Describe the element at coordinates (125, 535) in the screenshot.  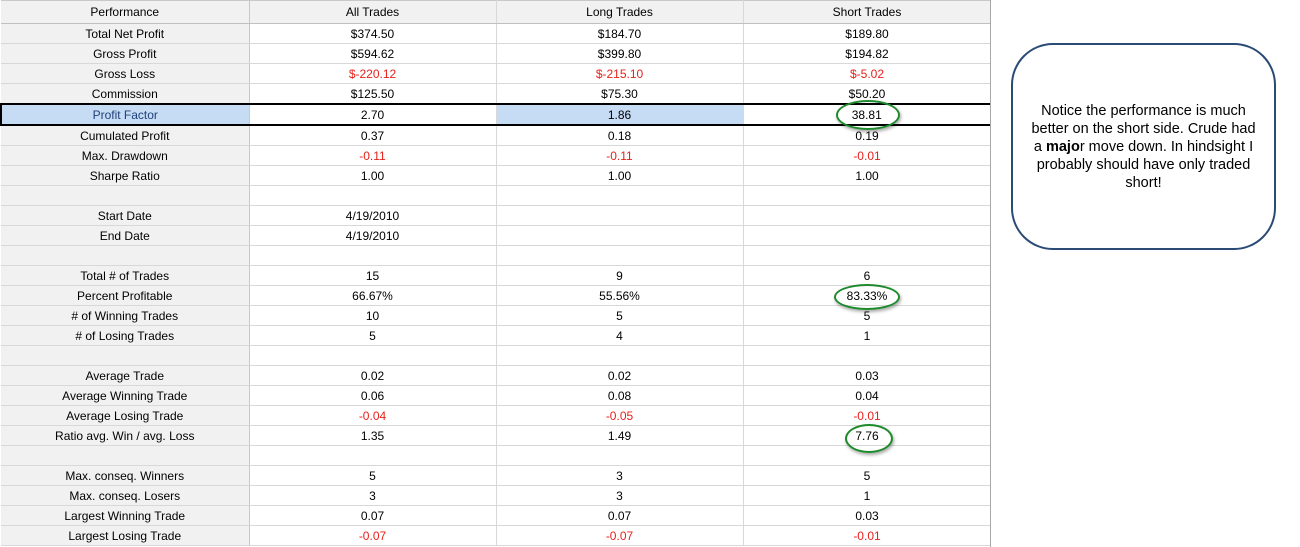
I see `row-label: Largest Losing Trade` at that location.